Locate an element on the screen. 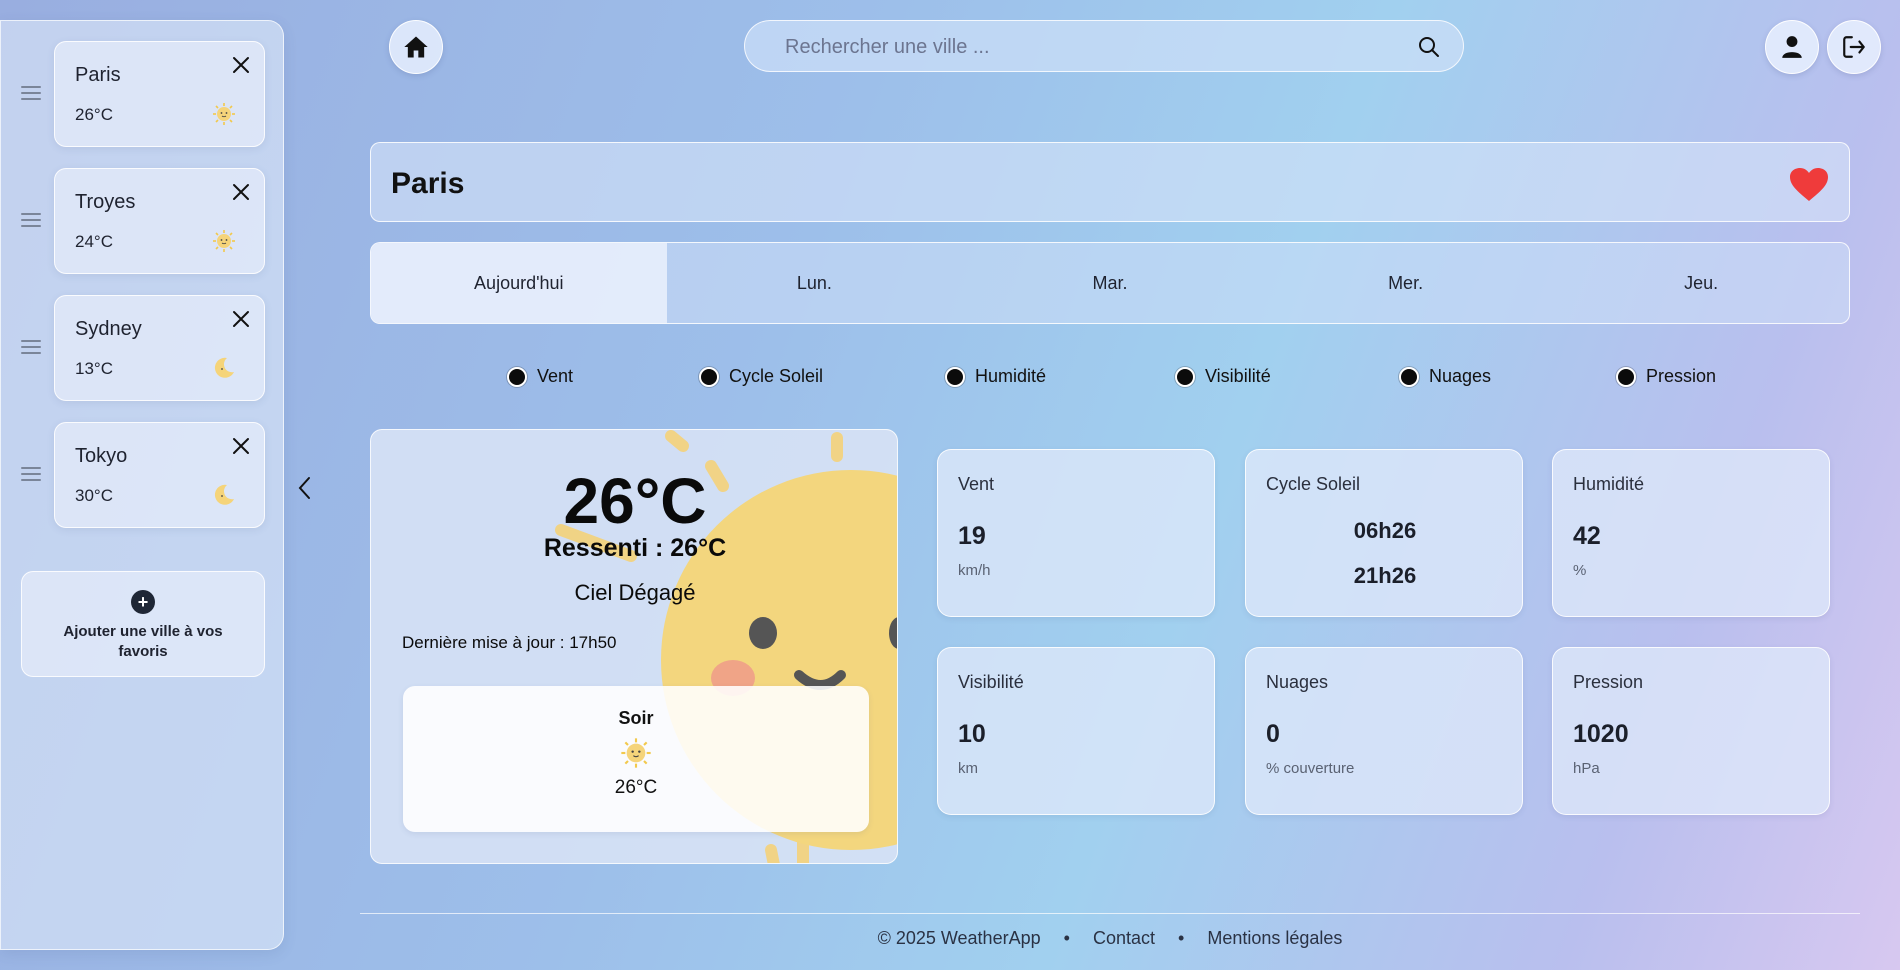 This screenshot has height=970, width=1900. favorite-name: Sydney is located at coordinates (108, 329).